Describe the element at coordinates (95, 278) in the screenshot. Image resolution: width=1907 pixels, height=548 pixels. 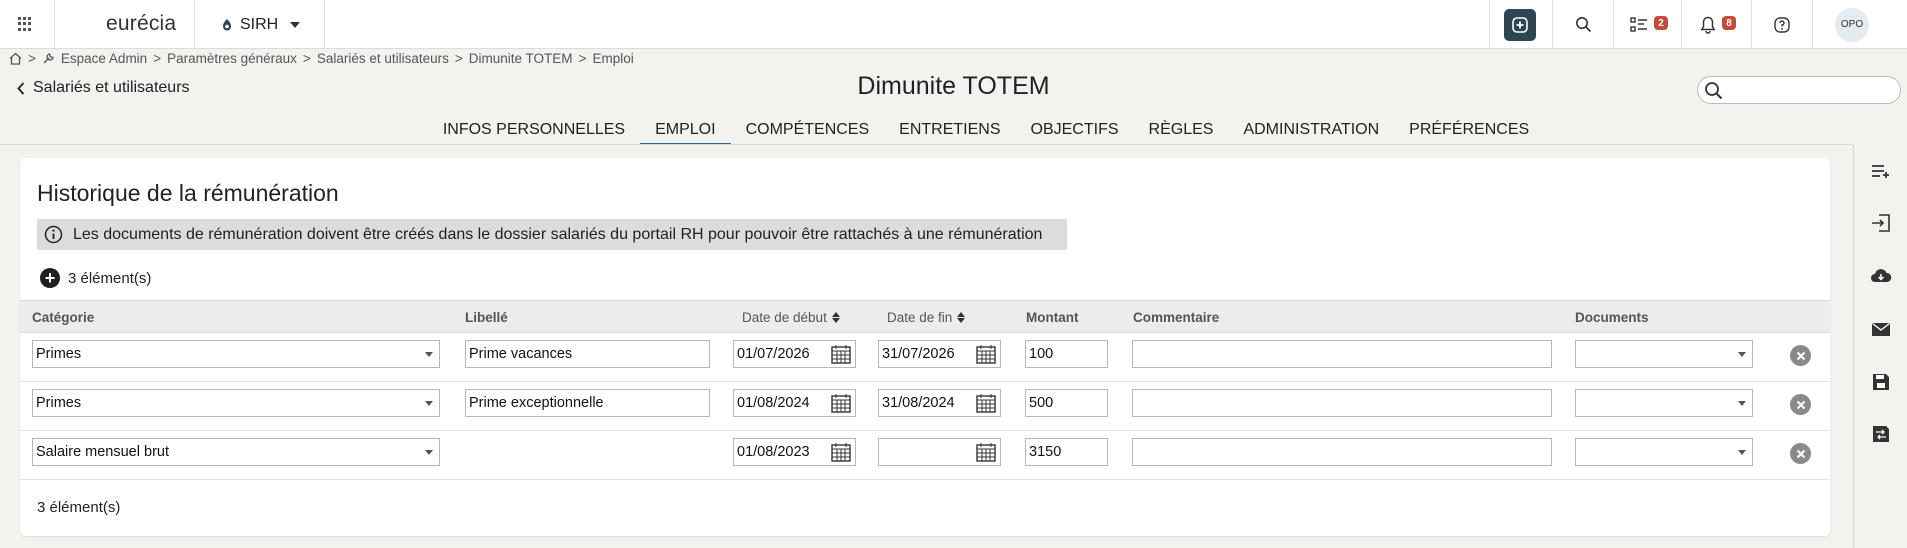
I see `add-remuneration-button: + 3 élément(s)` at that location.